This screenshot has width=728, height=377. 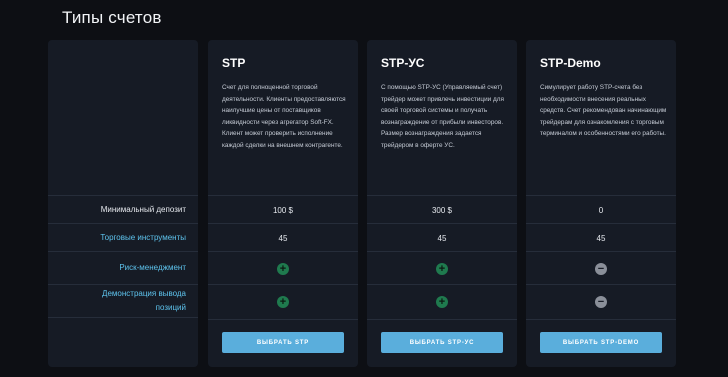 I want to click on label-row-instruments: Торговые инструменты, so click(x=123, y=237).